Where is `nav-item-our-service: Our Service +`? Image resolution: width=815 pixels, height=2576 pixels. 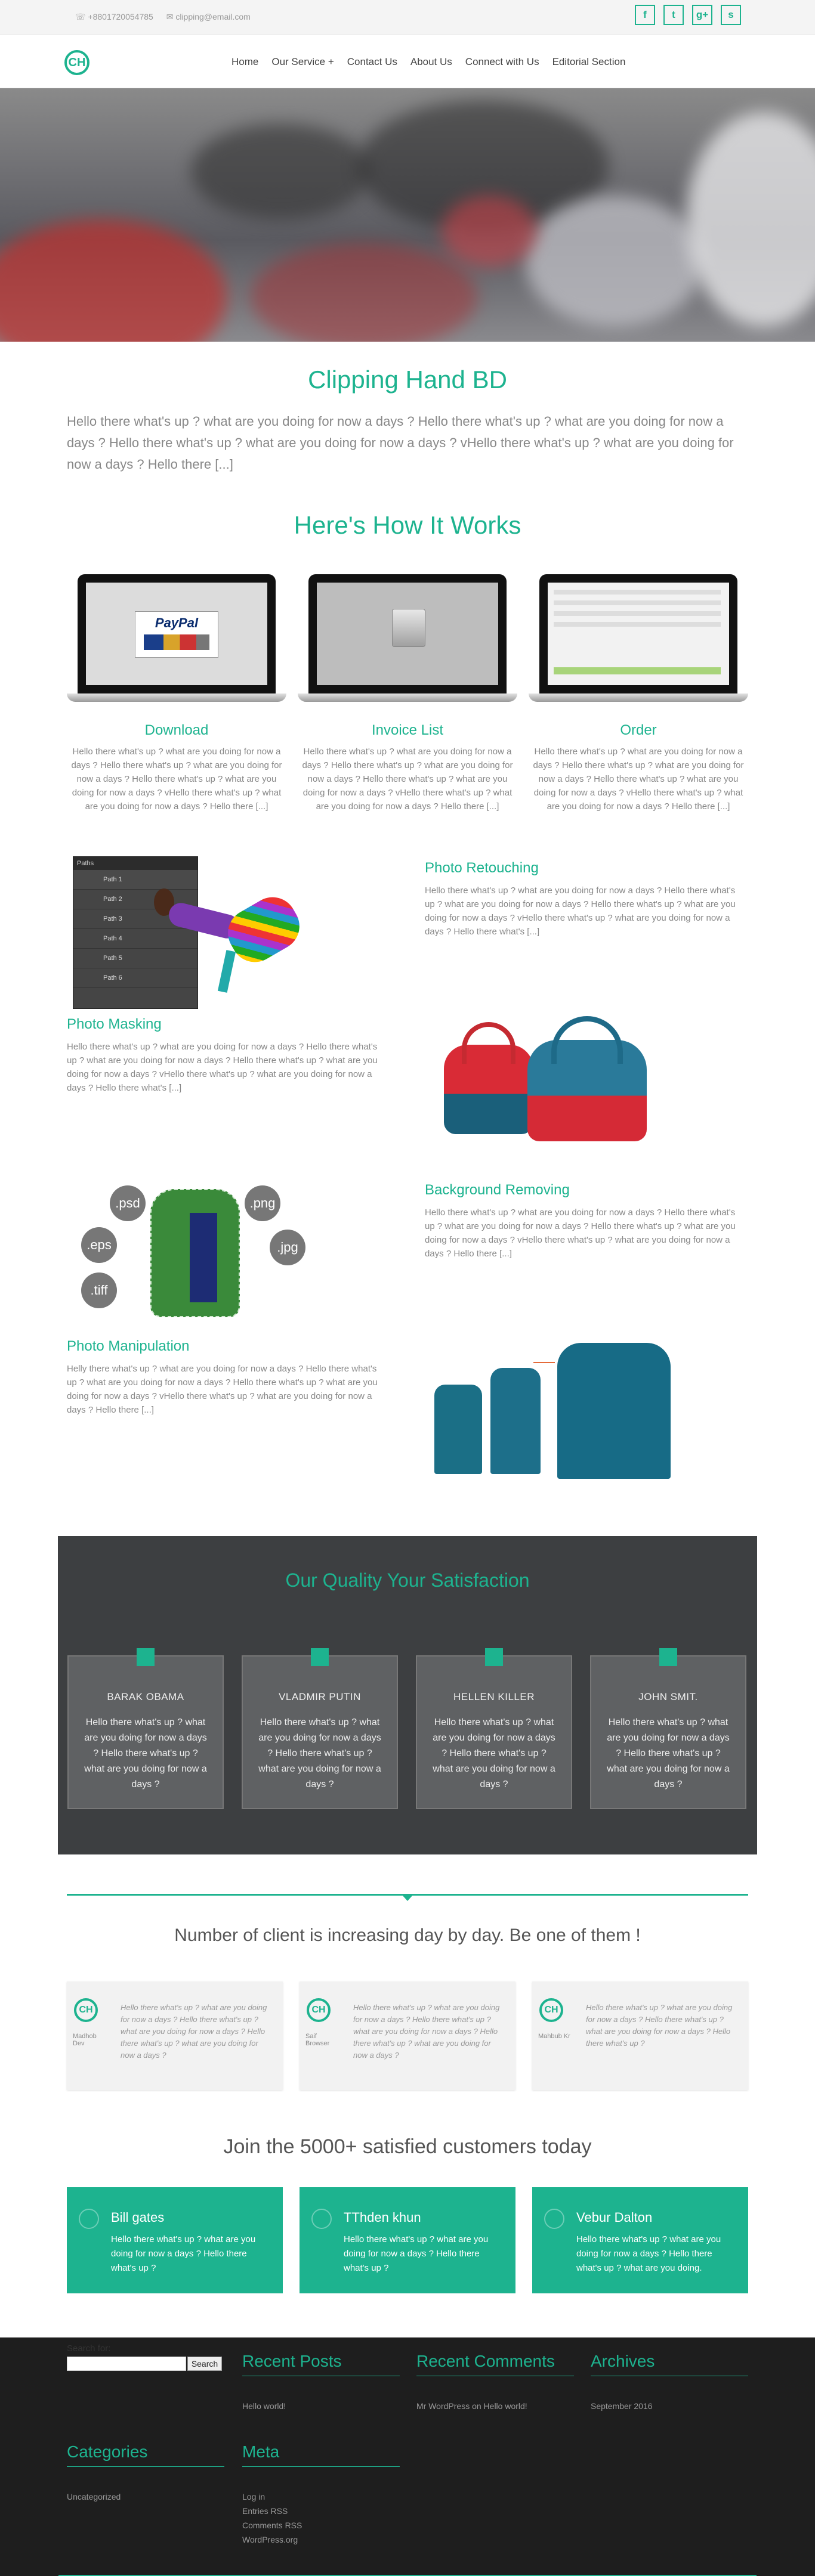
nav-item-our-service: Our Service + is located at coordinates (302, 62).